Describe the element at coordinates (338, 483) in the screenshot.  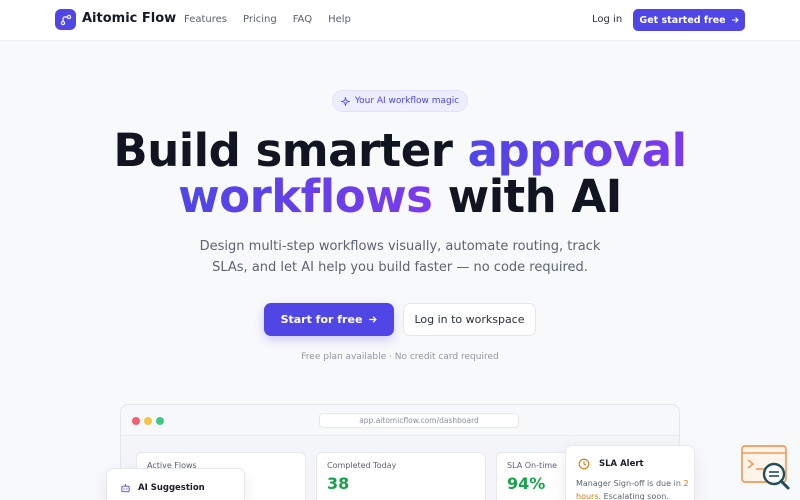
I see `stat-value: 38` at that location.